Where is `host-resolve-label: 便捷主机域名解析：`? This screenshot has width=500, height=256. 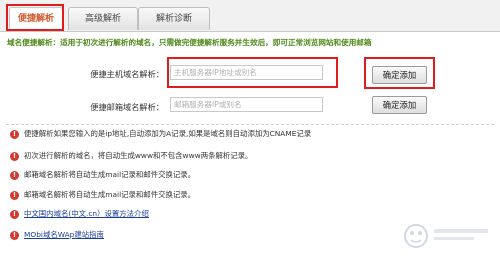 host-resolve-label: 便捷主机域名解析： is located at coordinates (127, 74).